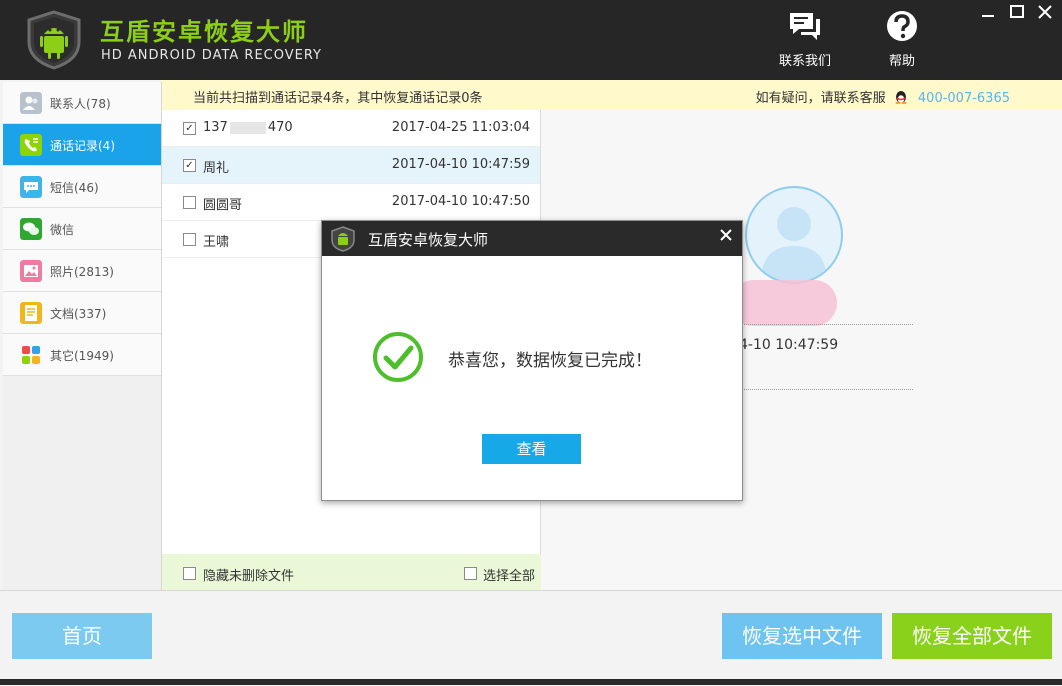 Image resolution: width=1062 pixels, height=686 pixels. What do you see at coordinates (338, 98) in the screenshot?
I see `scan-summary: 当前共扫描到通话记录4条，其中恢复通话记录0条` at bounding box center [338, 98].